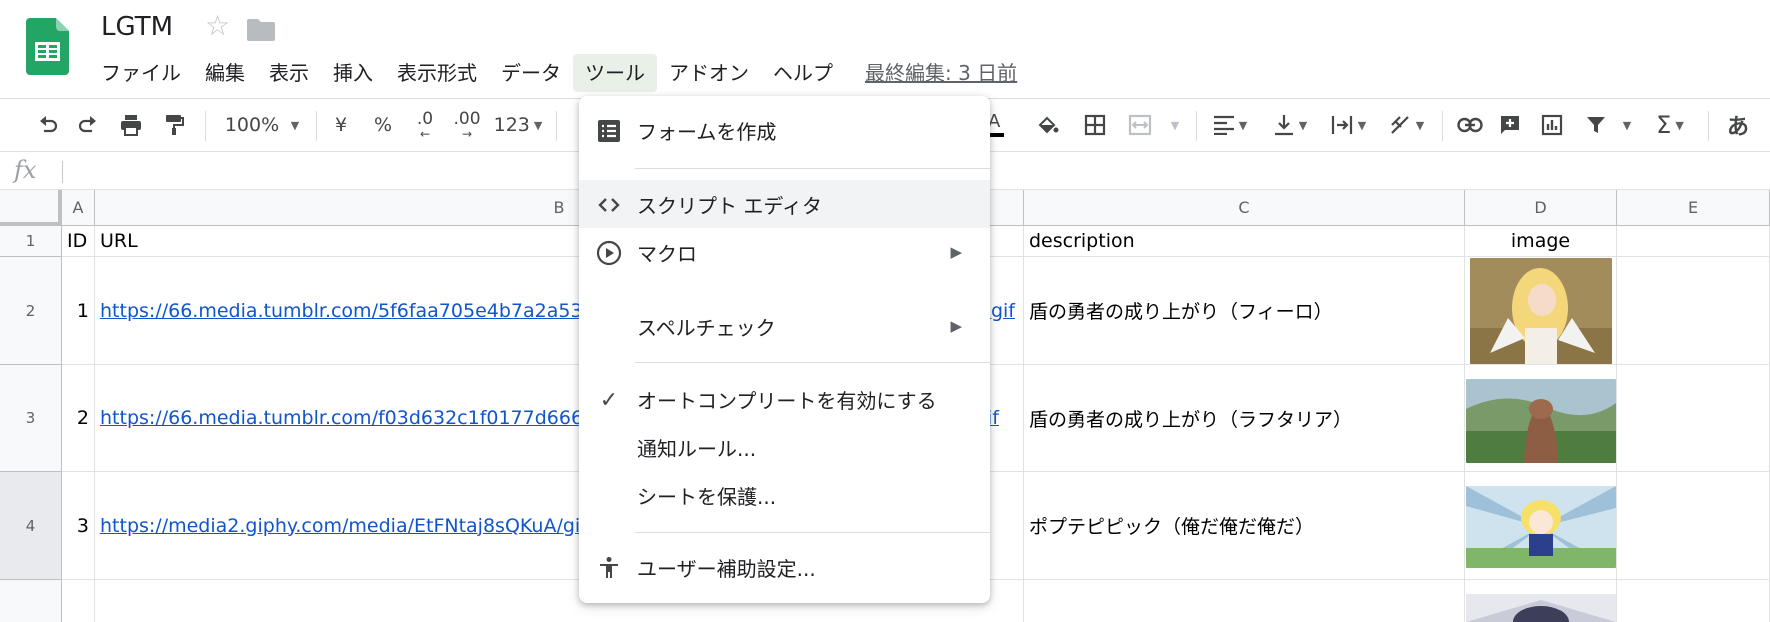  I want to click on zoom-value: 100%, so click(252, 125).